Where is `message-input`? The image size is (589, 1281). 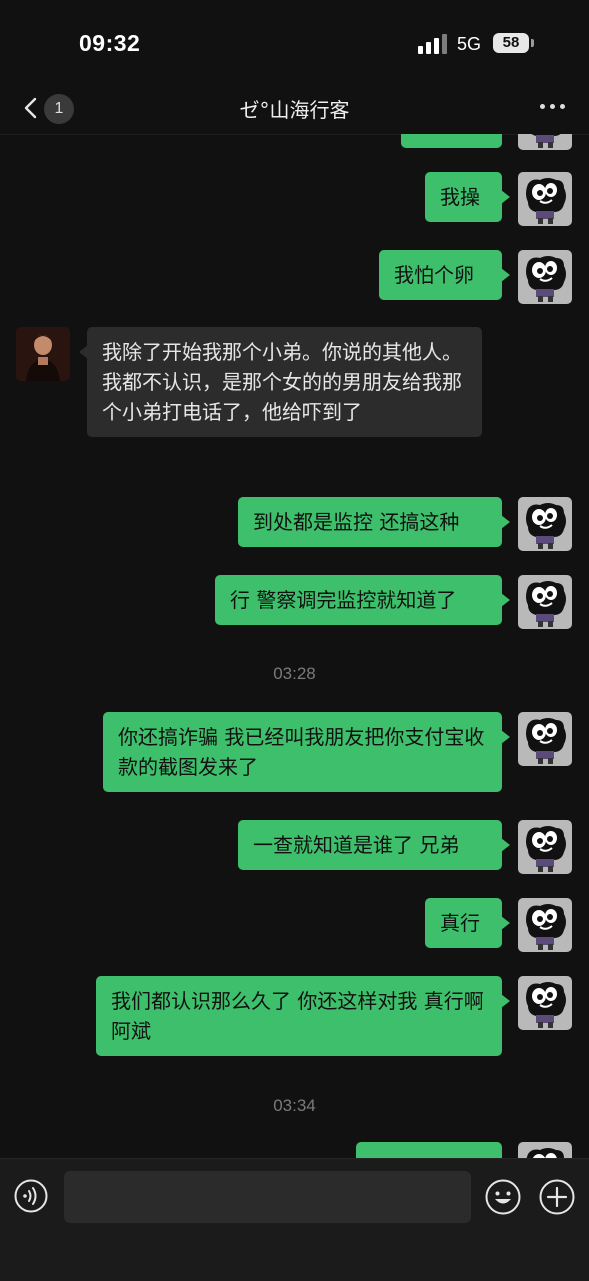
message-input is located at coordinates (267, 1197).